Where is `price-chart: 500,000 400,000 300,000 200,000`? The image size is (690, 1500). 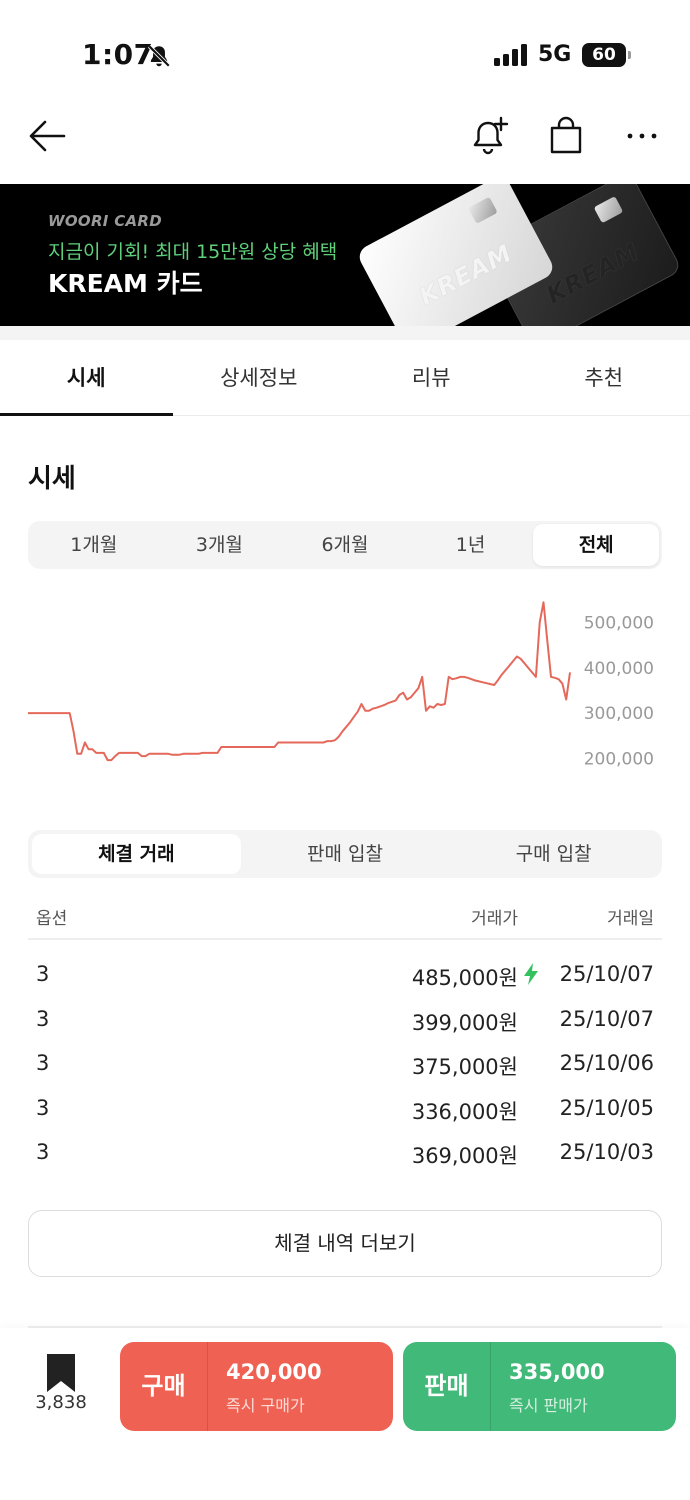 price-chart: 500,000 400,000 300,000 200,000 is located at coordinates (345, 695).